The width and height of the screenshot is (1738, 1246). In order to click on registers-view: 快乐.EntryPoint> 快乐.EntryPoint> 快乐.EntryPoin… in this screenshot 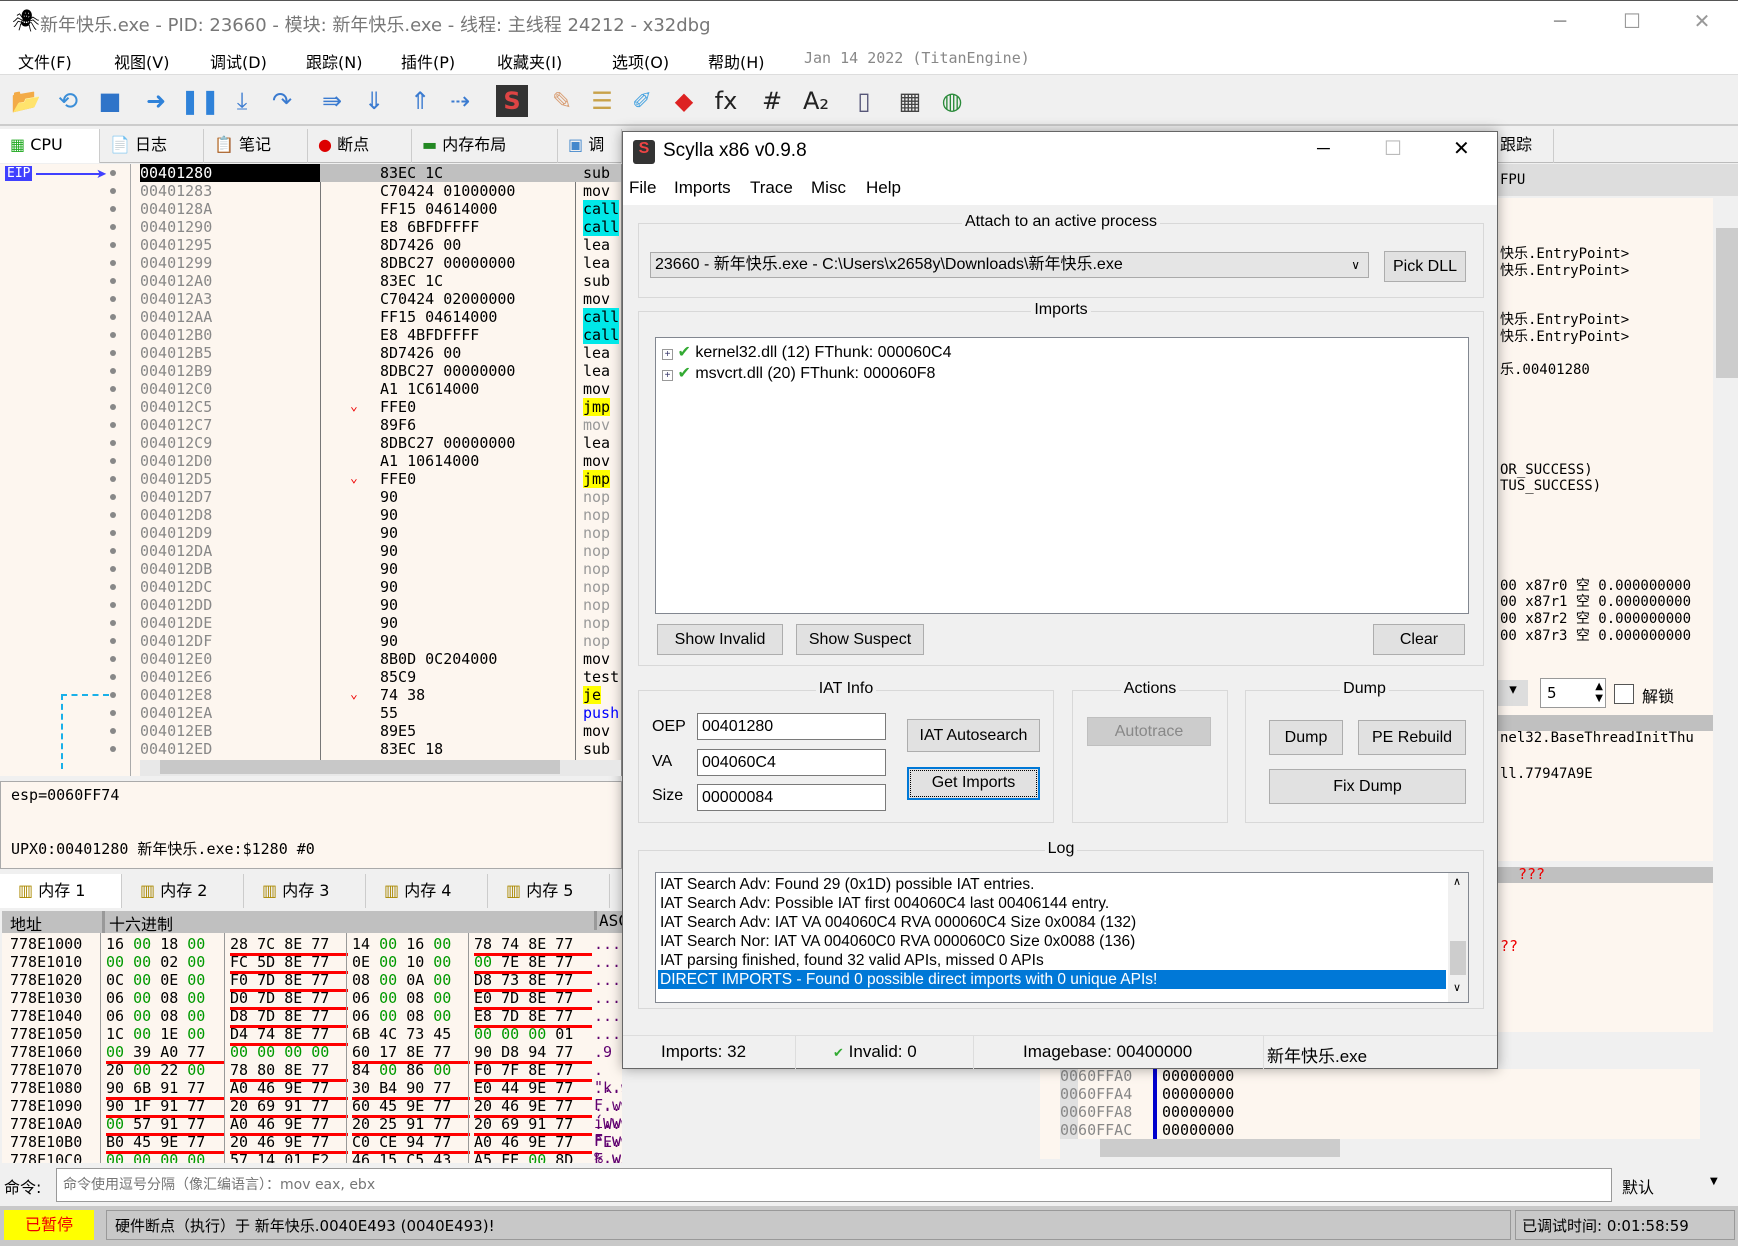, I will do `click(1605, 498)`.